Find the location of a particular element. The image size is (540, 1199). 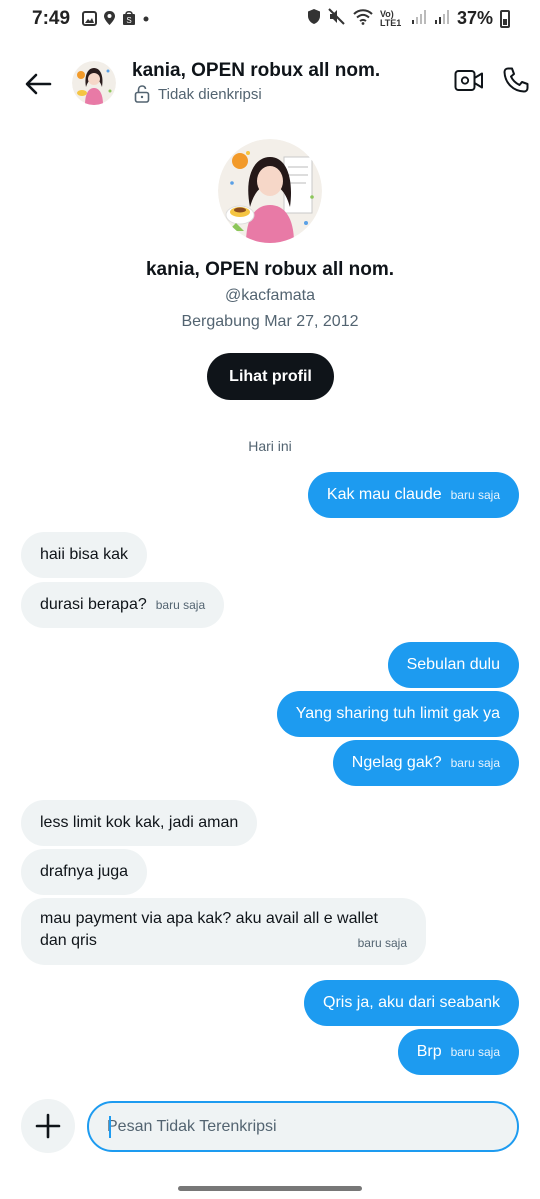

battery-icon is located at coordinates (505, 18).